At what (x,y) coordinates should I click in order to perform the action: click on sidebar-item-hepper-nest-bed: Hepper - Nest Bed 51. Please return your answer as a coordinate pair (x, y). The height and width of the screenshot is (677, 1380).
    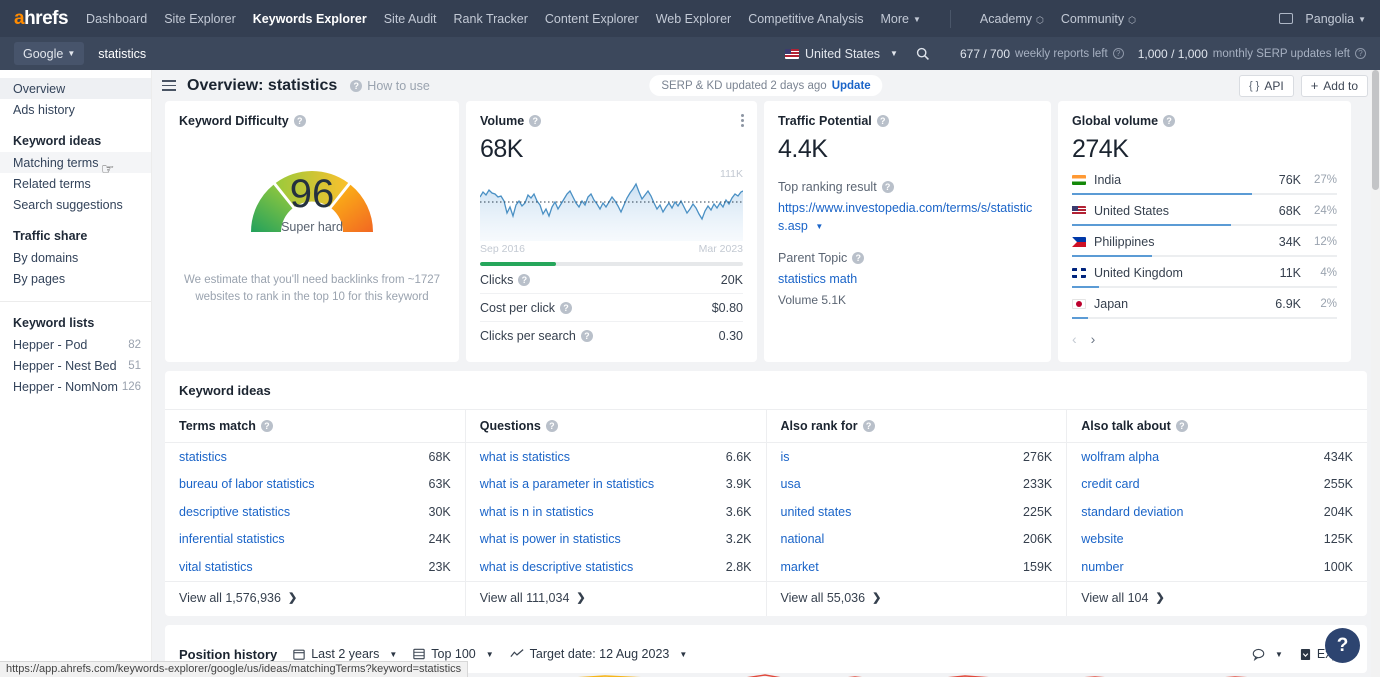
    Looking at the image, I should click on (75, 365).